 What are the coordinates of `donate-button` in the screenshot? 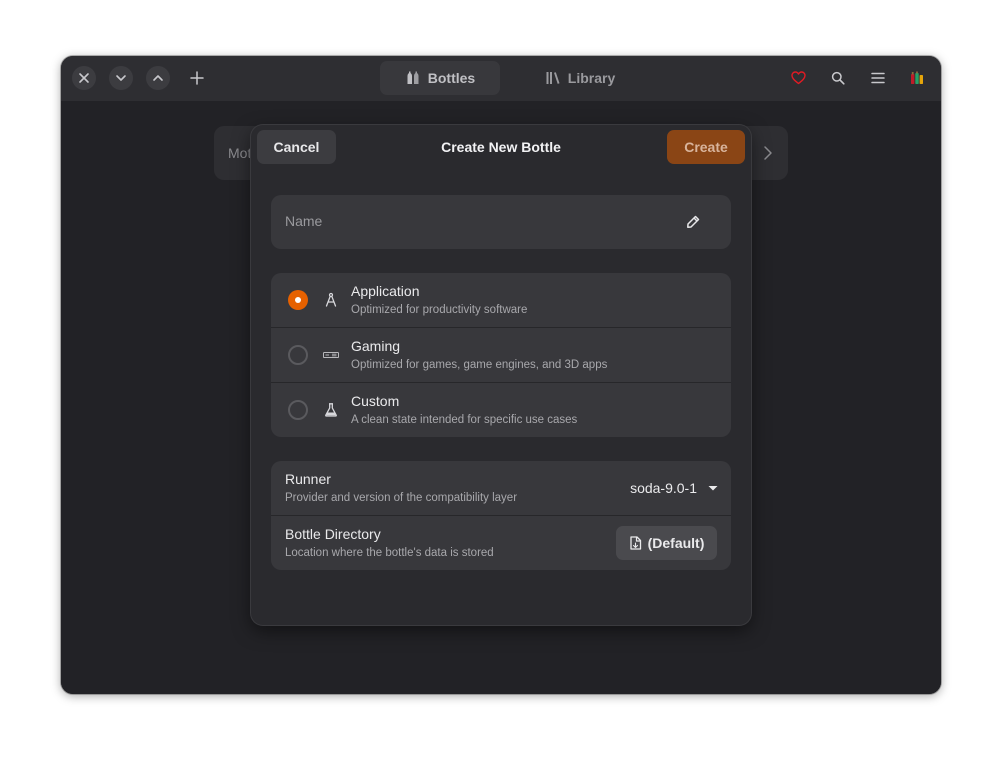 It's located at (798, 78).